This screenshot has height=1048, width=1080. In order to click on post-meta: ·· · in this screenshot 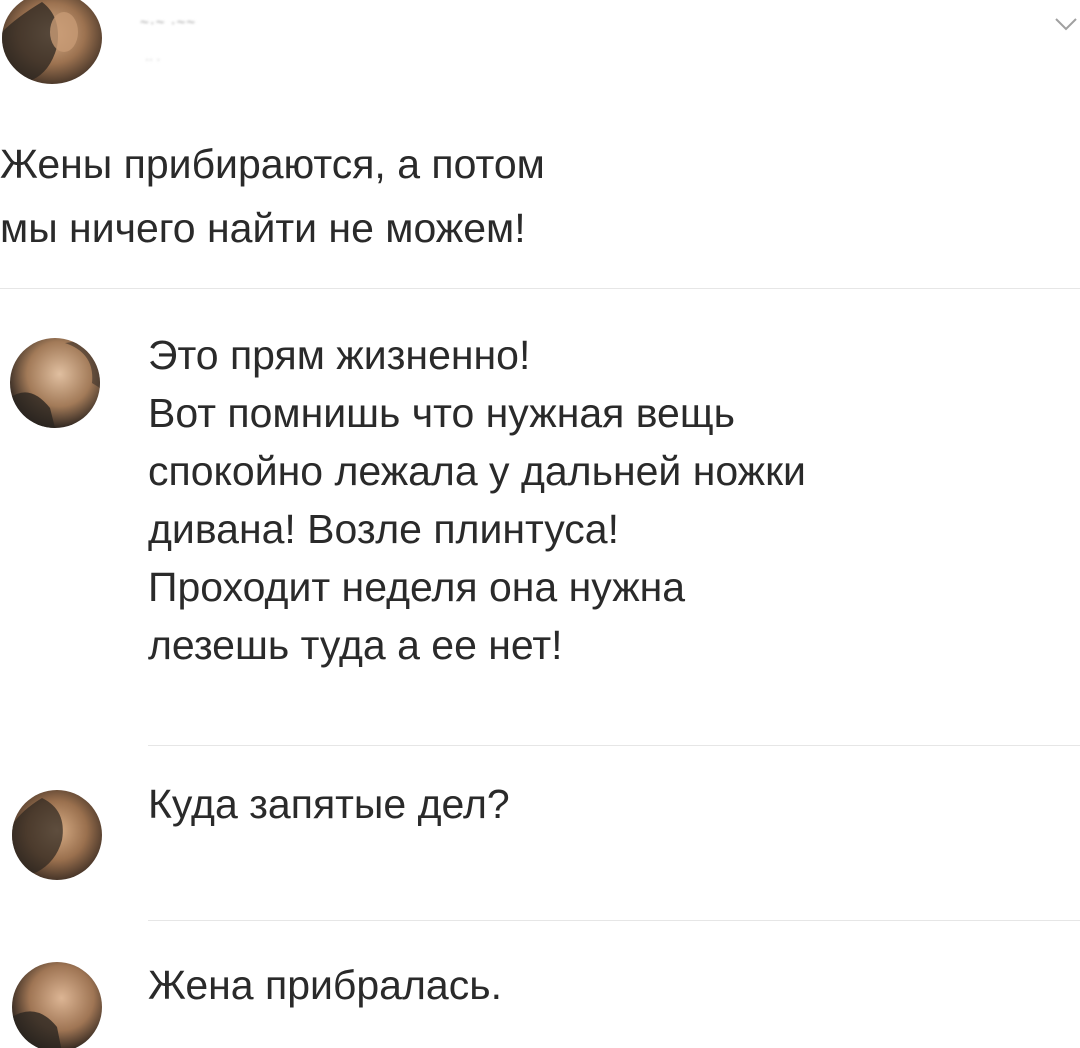, I will do `click(153, 59)`.